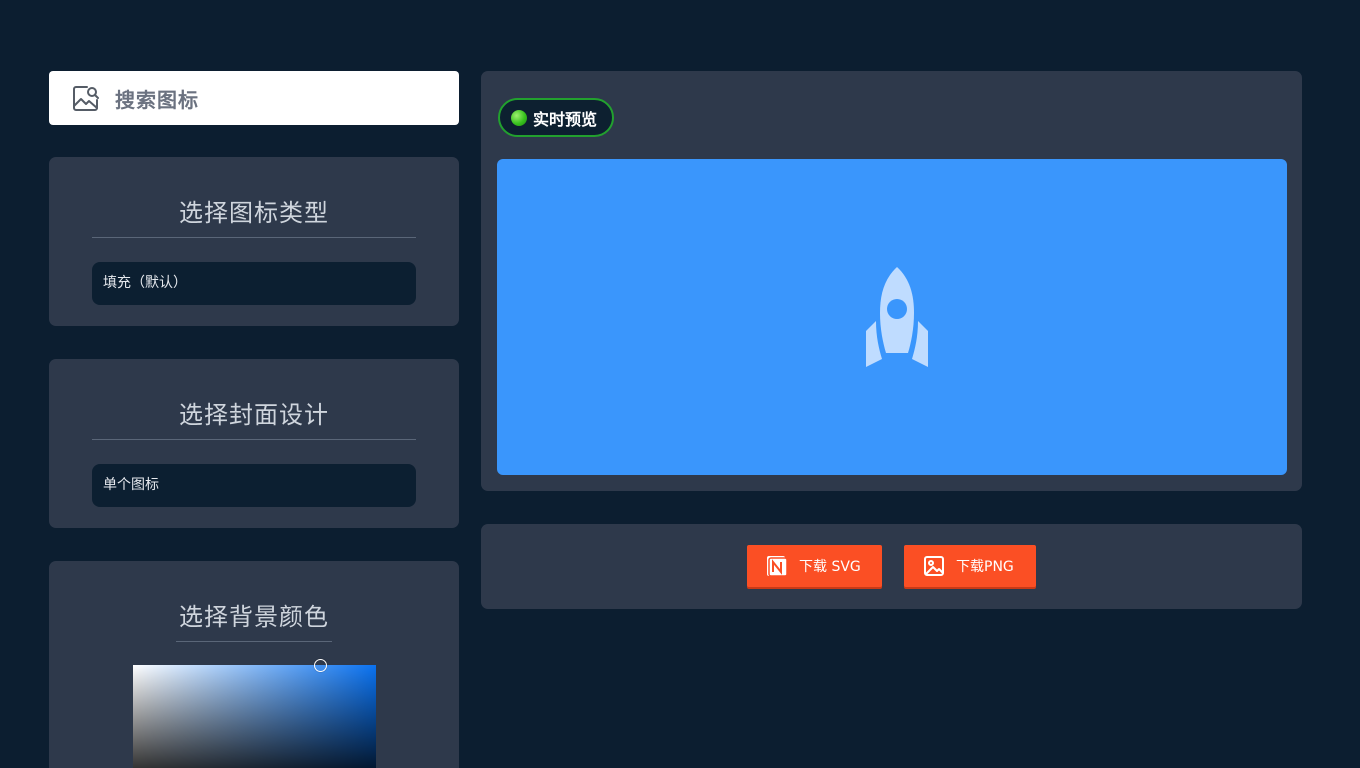 Image resolution: width=1360 pixels, height=768 pixels. Describe the element at coordinates (254, 415) in the screenshot. I see `cover-design-title: 选择封面设计` at that location.